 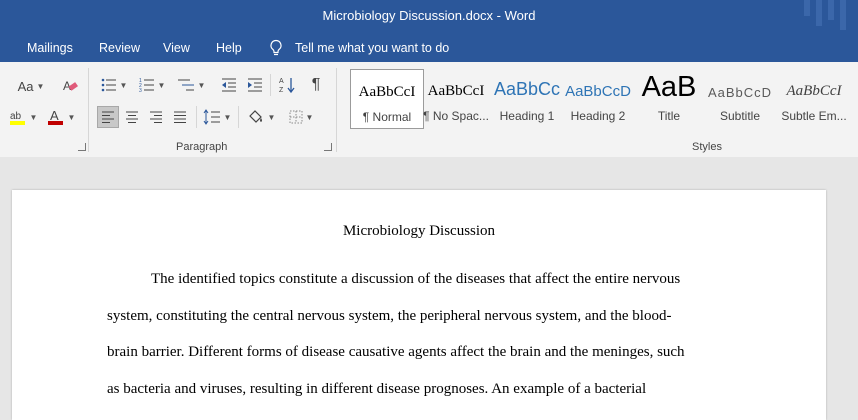 I want to click on paint-bucket-icon, so click(x=255, y=116).